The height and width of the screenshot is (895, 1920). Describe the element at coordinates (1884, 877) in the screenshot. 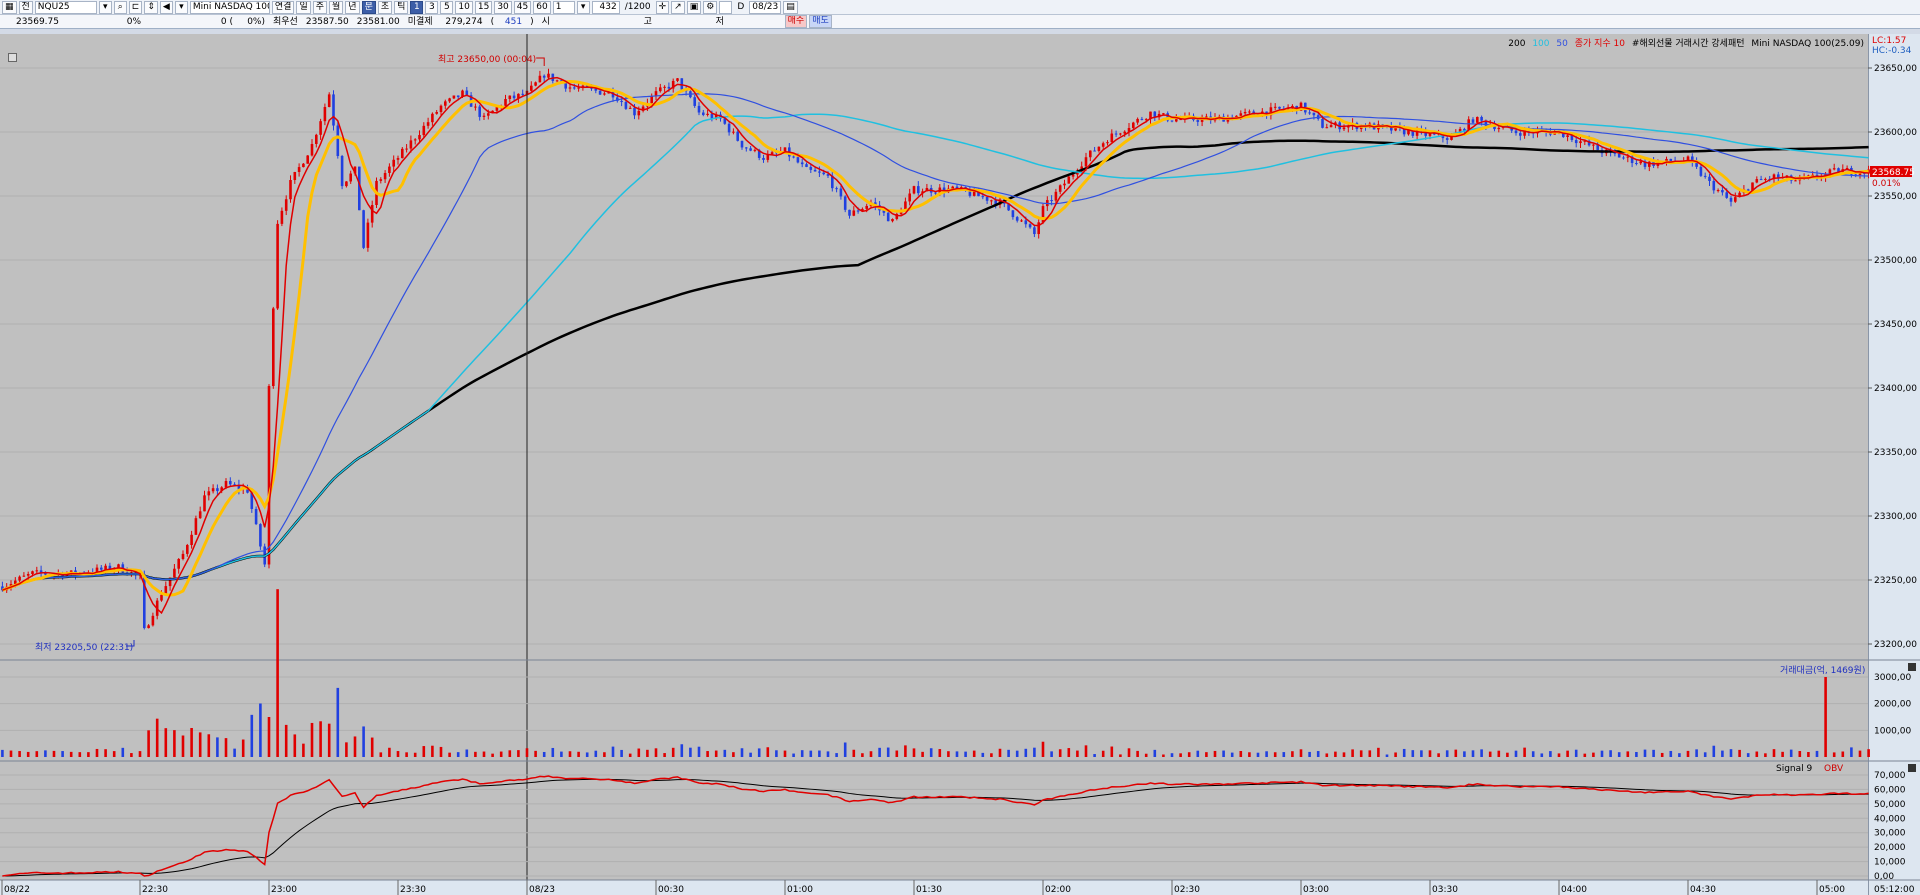

I see `obv-tick-label: 0,00` at that location.